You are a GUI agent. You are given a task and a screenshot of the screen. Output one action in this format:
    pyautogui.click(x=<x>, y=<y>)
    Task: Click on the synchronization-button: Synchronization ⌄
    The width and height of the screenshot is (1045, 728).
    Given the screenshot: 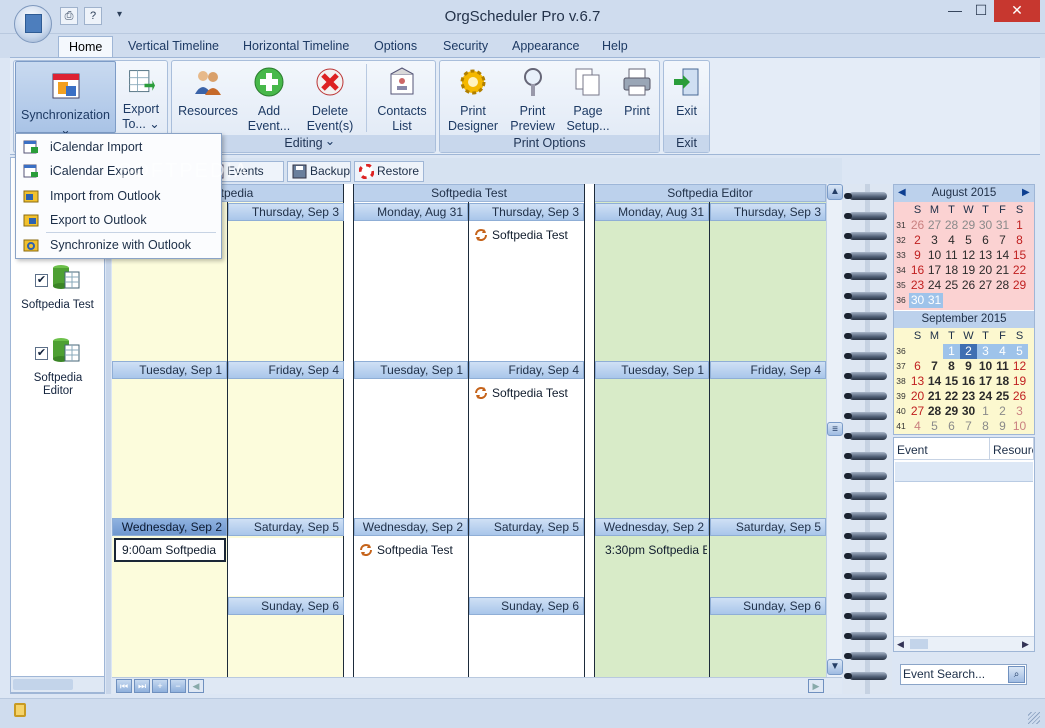 What is the action you would take?
    pyautogui.click(x=65, y=99)
    